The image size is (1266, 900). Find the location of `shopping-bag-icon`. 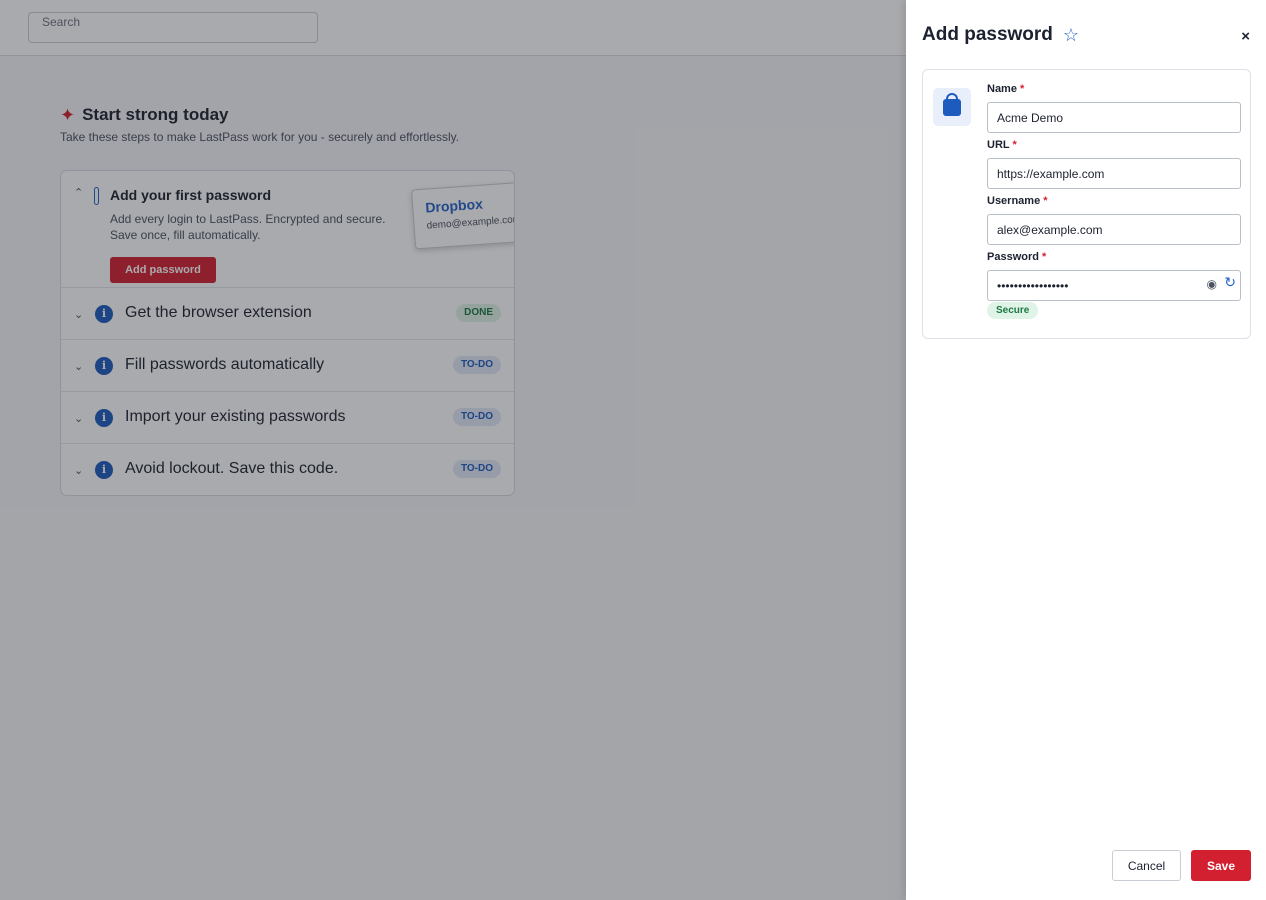

shopping-bag-icon is located at coordinates (952, 107).